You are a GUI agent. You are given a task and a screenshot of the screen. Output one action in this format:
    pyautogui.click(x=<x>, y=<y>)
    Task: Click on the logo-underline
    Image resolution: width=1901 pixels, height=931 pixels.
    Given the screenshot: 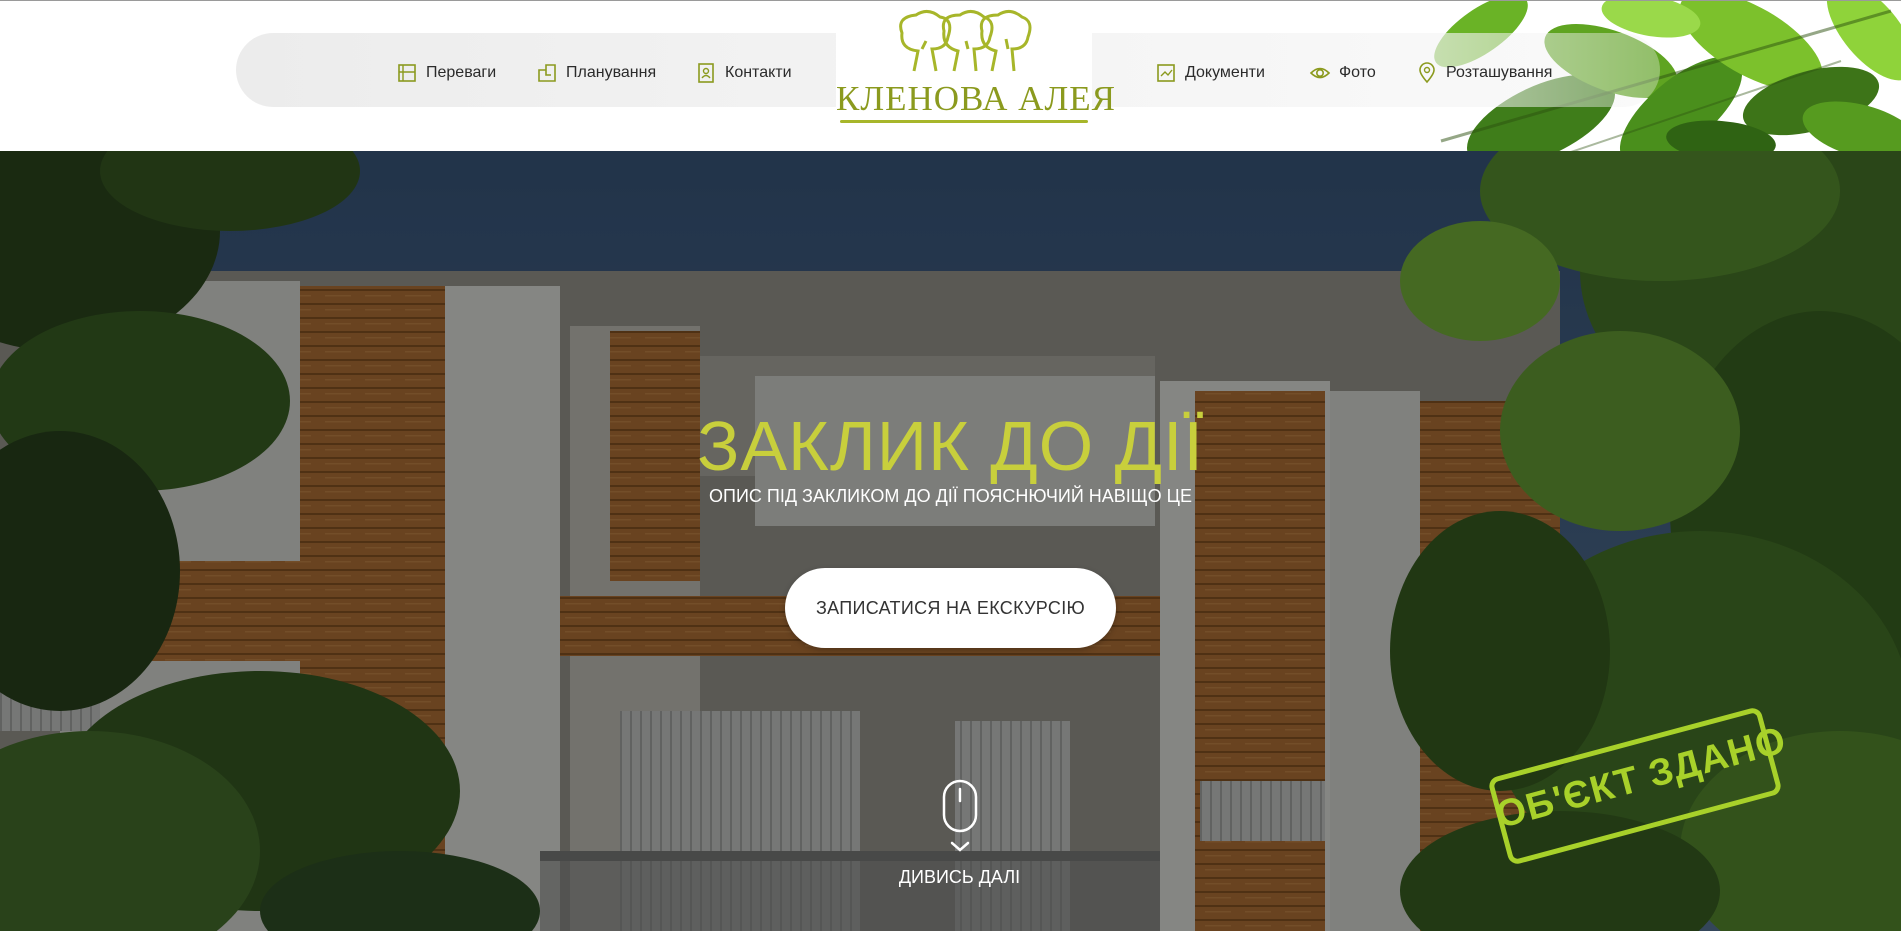 What is the action you would take?
    pyautogui.click(x=964, y=121)
    